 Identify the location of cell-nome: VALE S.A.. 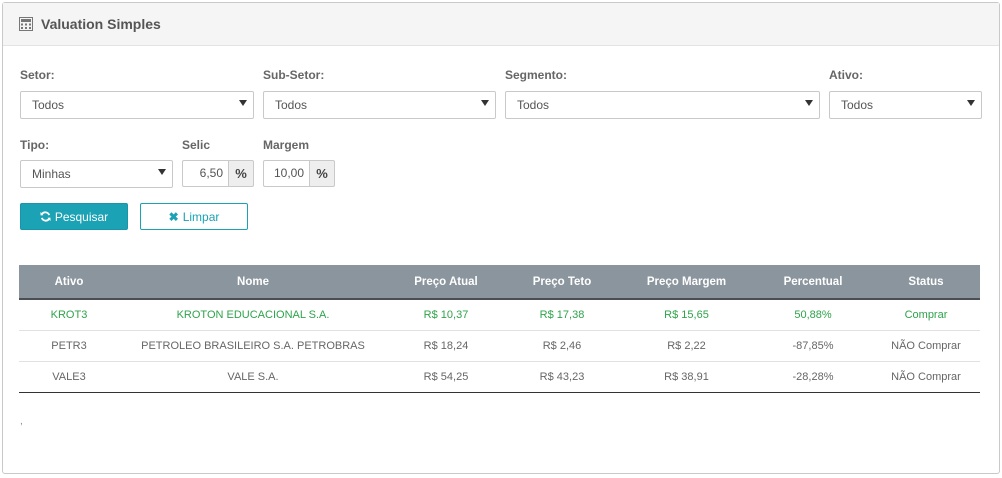
(253, 377).